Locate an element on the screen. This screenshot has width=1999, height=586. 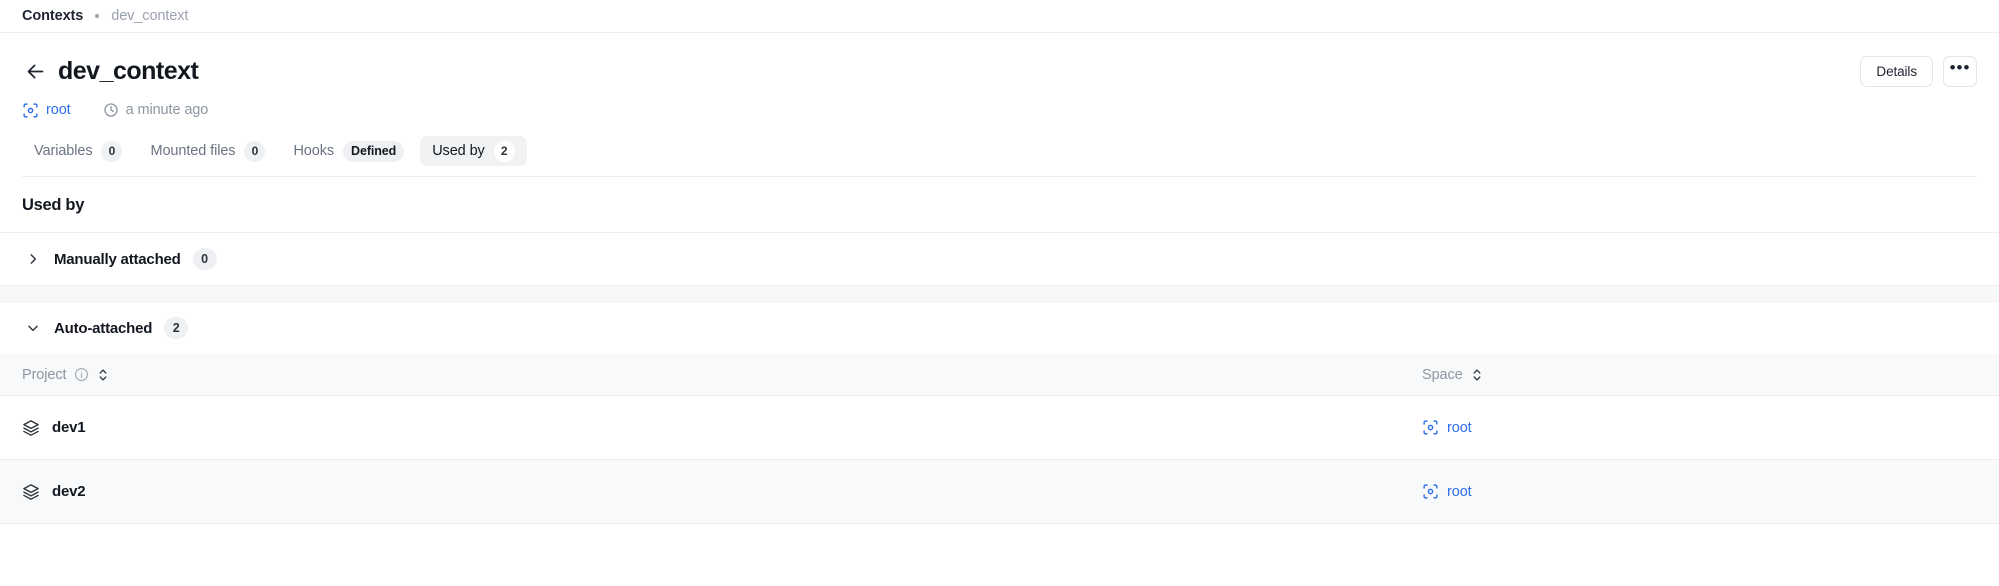
chevron-right-icon is located at coordinates (33, 259).